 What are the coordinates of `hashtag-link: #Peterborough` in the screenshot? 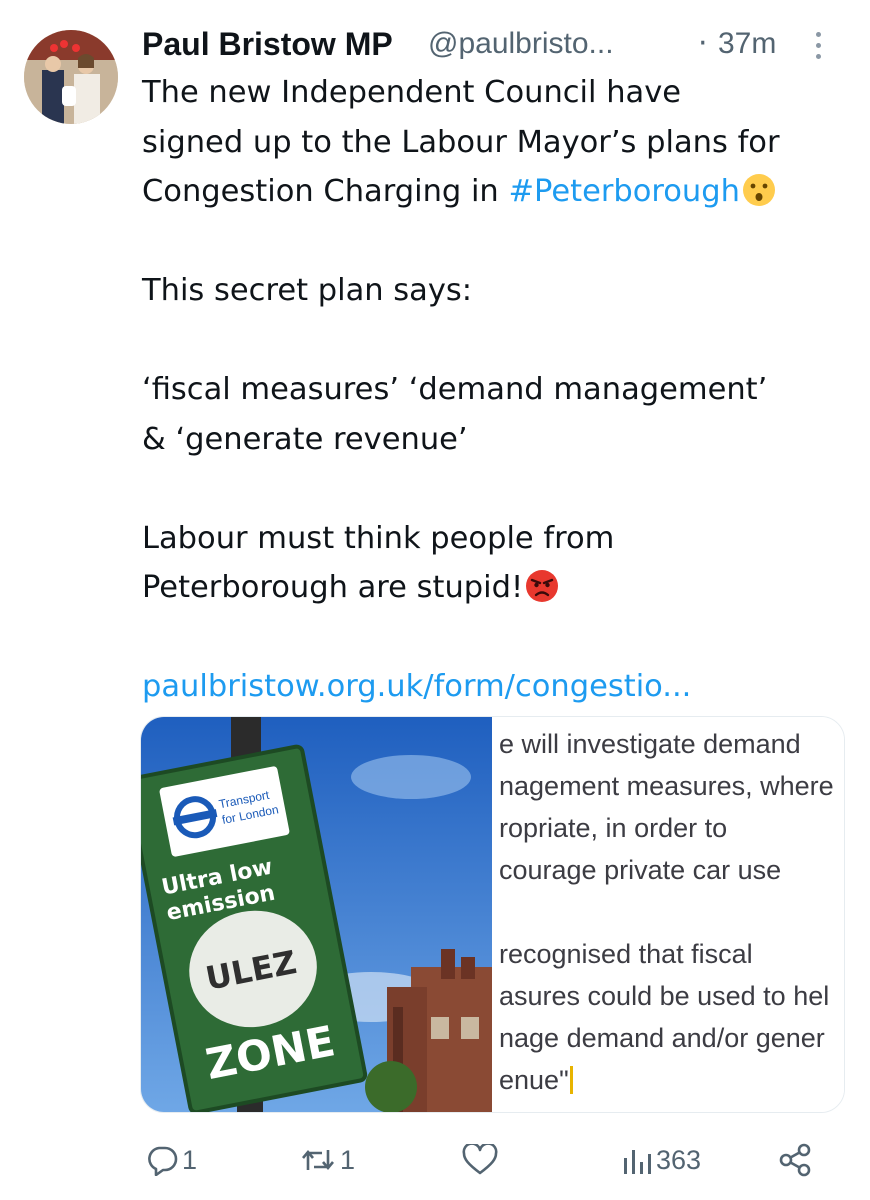 It's located at (623, 191).